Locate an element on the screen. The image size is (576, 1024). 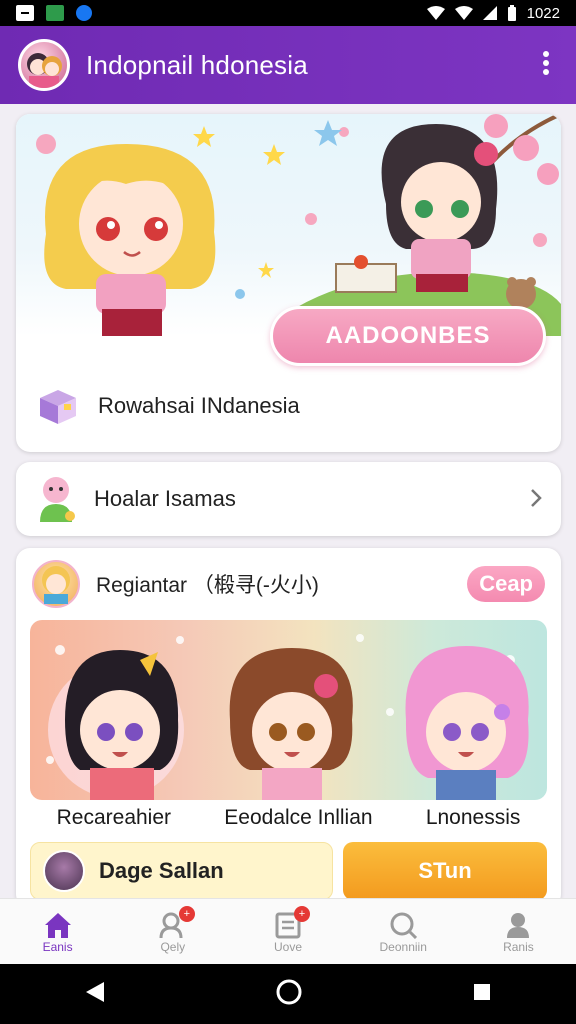
group-avatar is located at coordinates (56, 584).